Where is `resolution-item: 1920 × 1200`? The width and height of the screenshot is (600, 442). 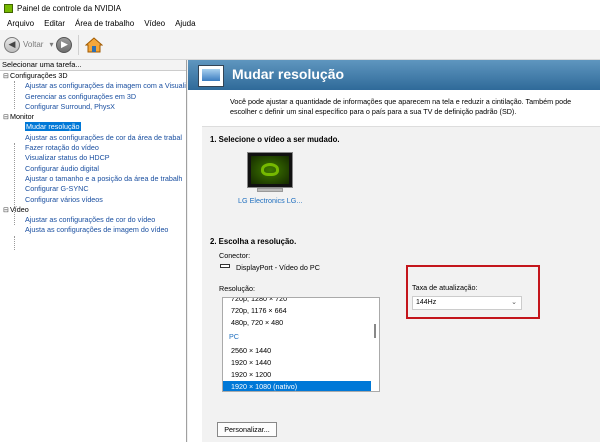 resolution-item: 1920 × 1200 is located at coordinates (298, 375).